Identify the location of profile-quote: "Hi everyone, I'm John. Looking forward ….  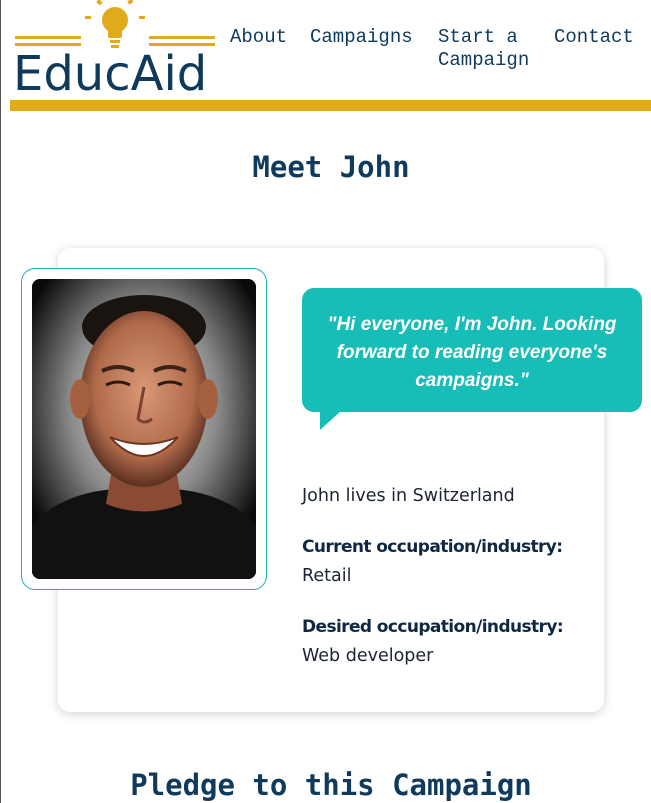
(472, 352).